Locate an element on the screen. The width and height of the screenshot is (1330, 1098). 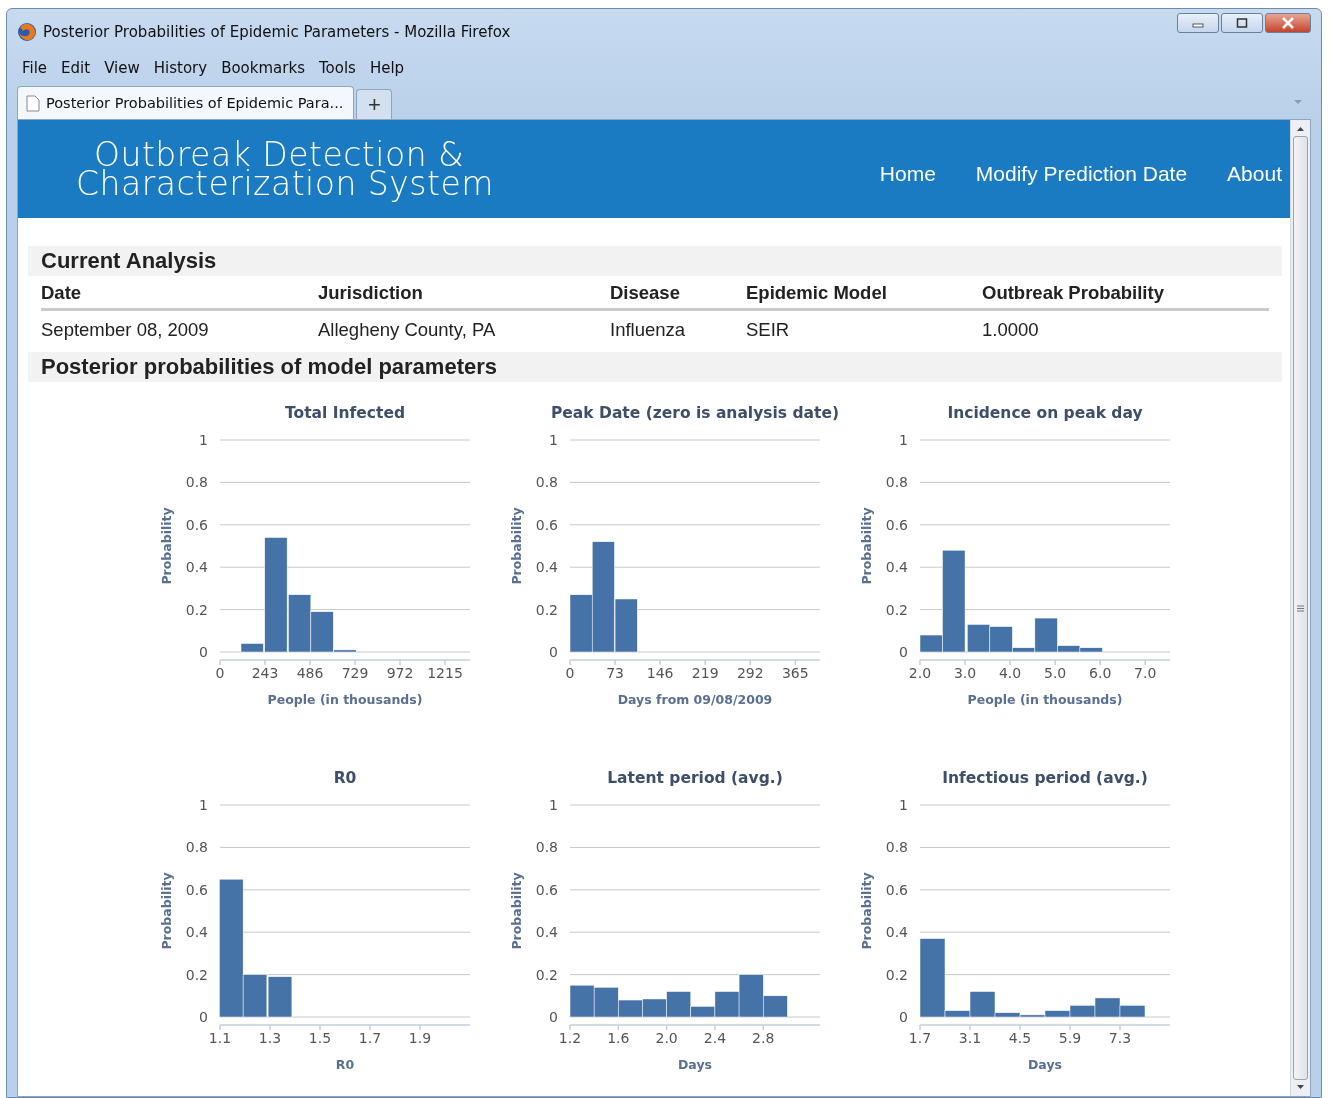
table-cell-text: Allegheny County, PA is located at coordinates (407, 330).